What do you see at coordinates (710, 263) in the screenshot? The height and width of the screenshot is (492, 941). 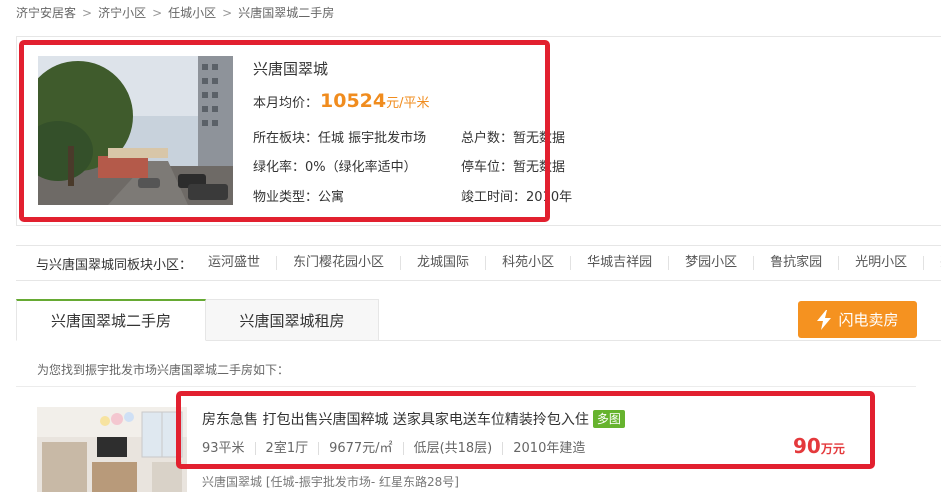 I see `nearby-community-link: 梦园小区` at bounding box center [710, 263].